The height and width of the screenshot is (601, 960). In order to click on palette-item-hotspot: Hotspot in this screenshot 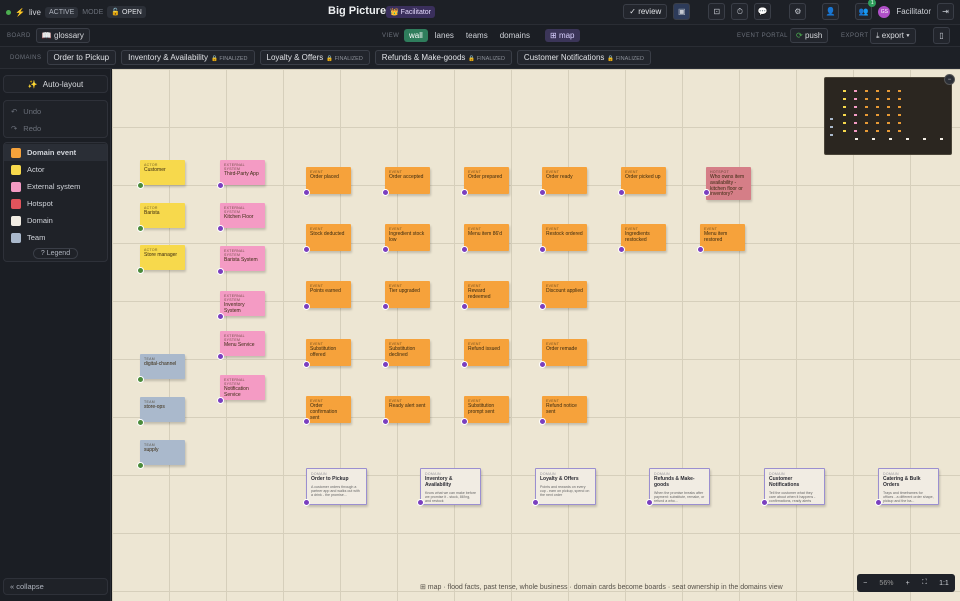, I will do `click(55, 203)`.